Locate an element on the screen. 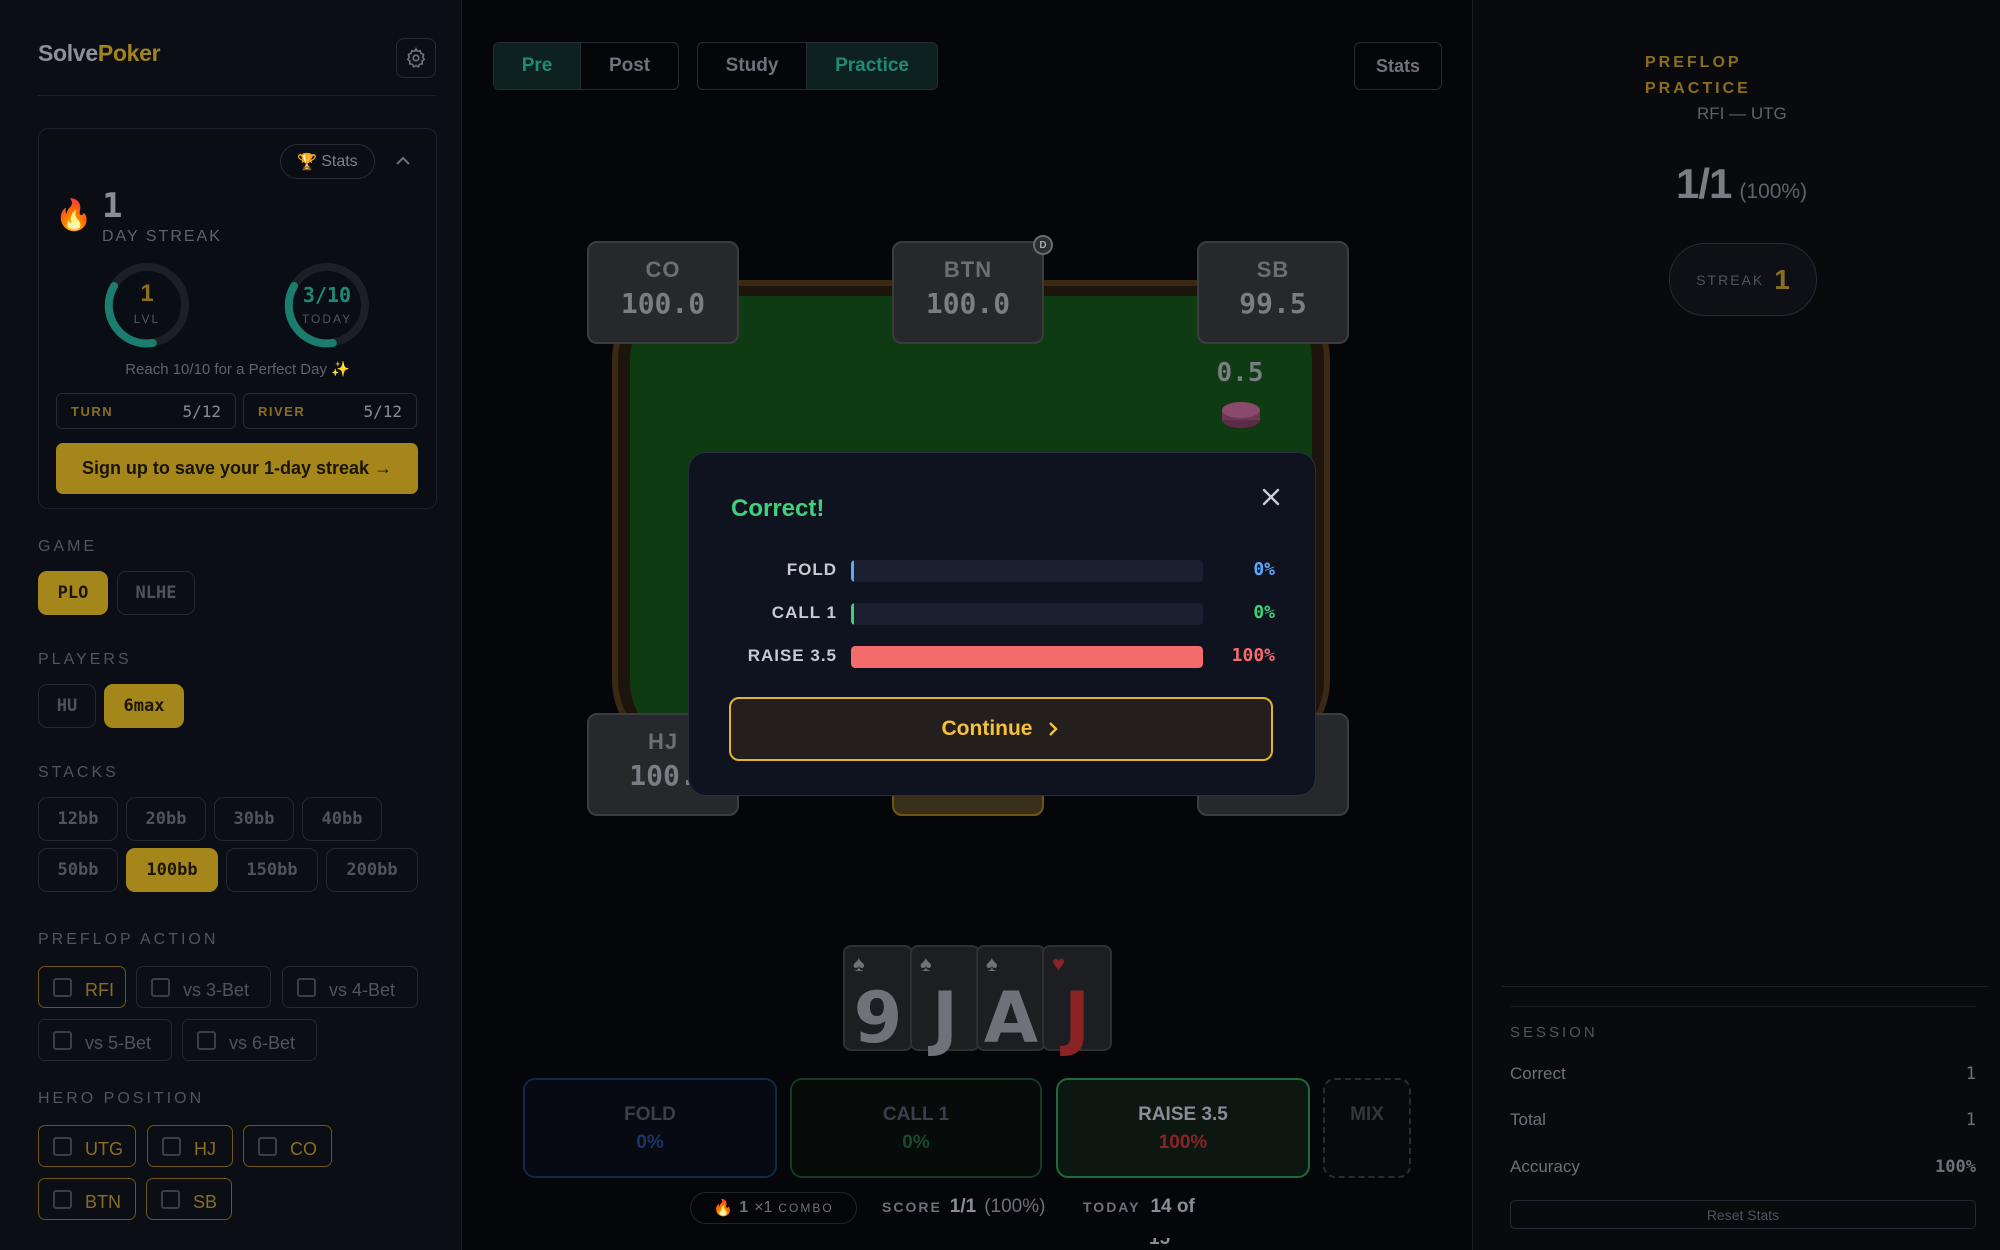 The width and height of the screenshot is (2000, 1250). stack-option-20bb: 20bb is located at coordinates (166, 819).